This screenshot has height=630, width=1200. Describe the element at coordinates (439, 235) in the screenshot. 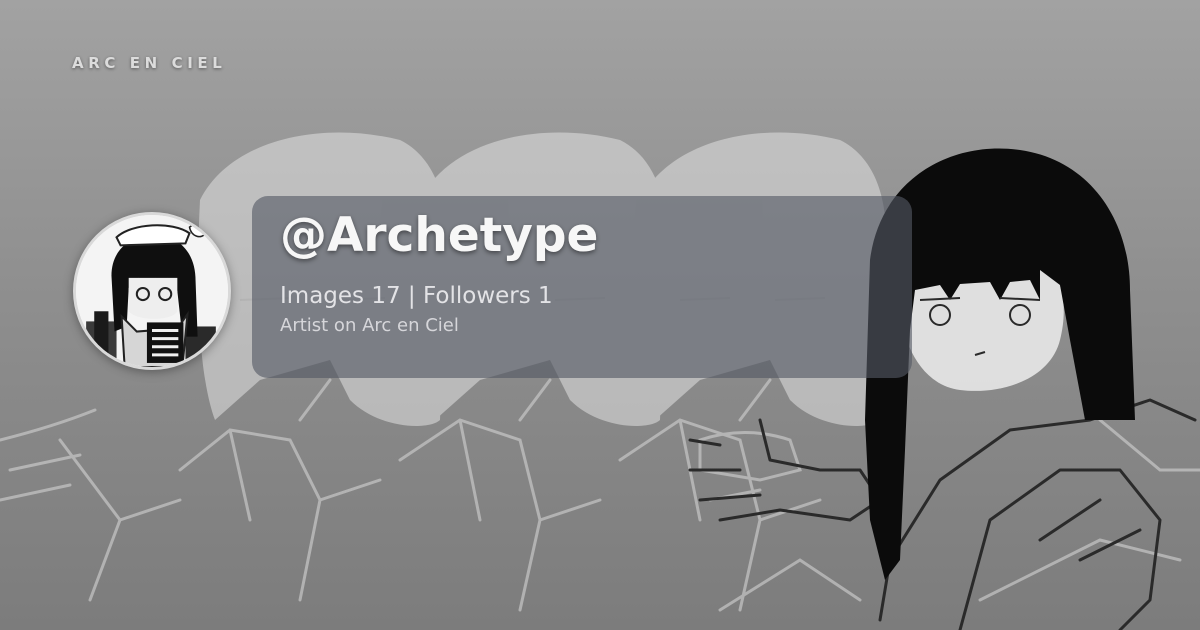

I see `username-heading: @Archetype` at that location.